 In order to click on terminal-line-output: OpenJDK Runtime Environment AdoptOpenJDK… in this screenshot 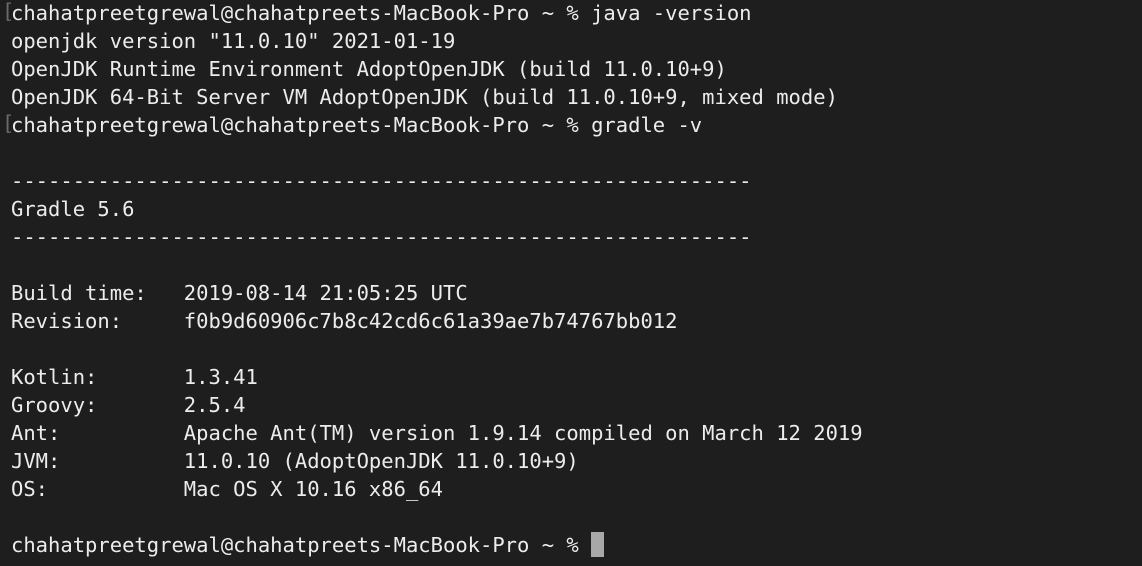, I will do `click(369, 69)`.